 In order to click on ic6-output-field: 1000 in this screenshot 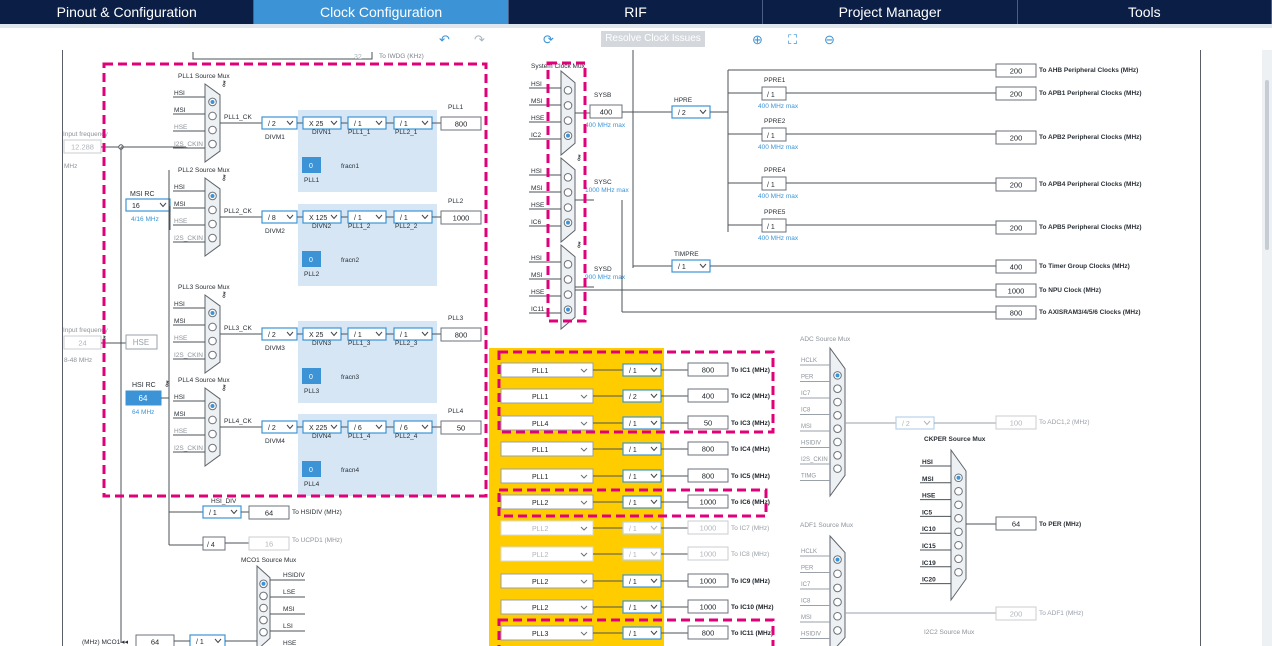, I will do `click(708, 501)`.